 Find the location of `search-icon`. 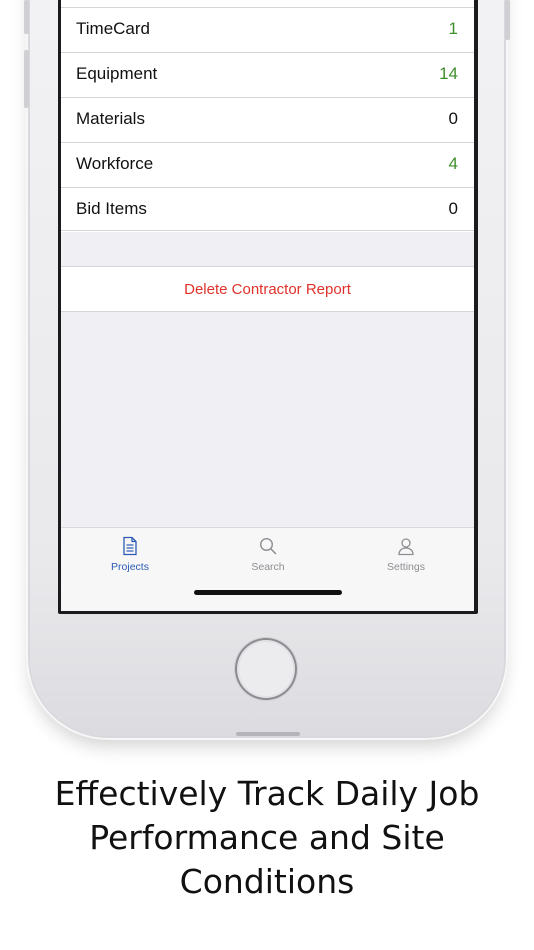

search-icon is located at coordinates (268, 548).